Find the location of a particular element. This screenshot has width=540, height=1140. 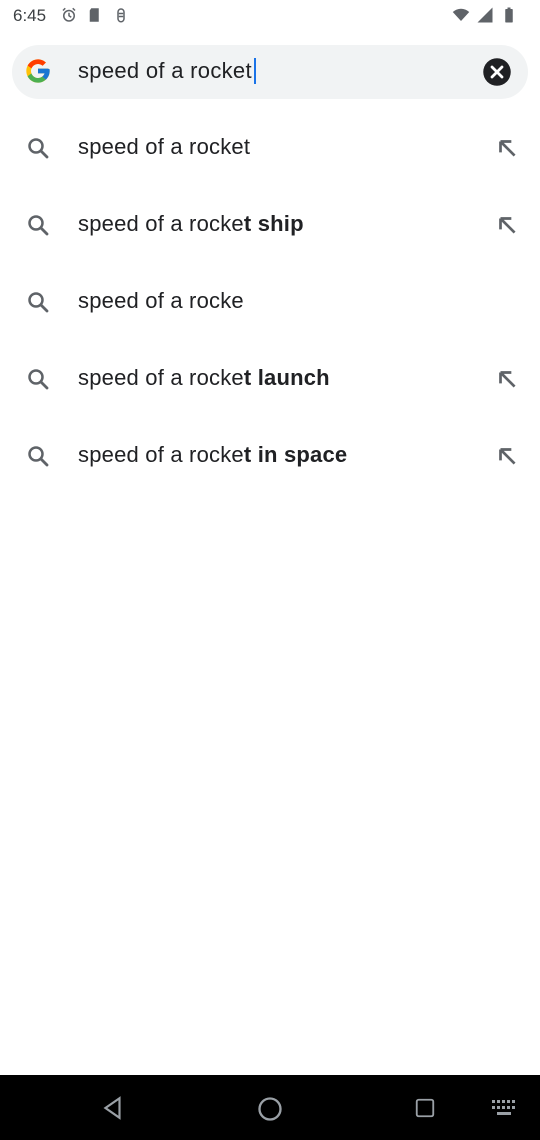

search-query-text: speed of a rocket is located at coordinates (165, 70).